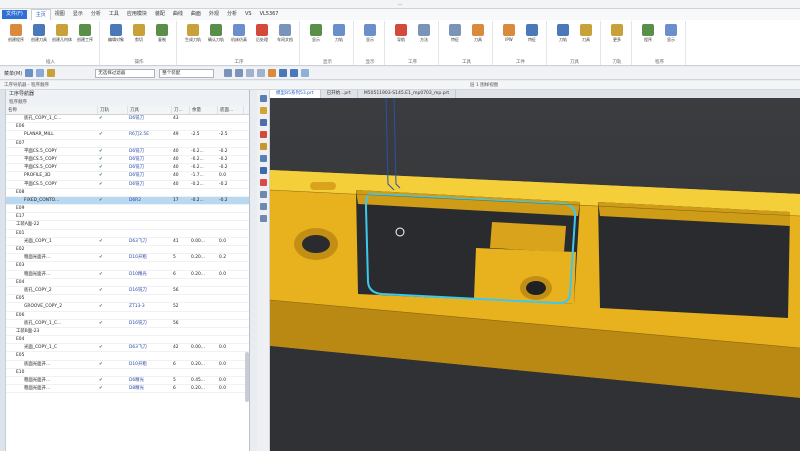 This screenshot has width=800, height=451. Describe the element at coordinates (263, 206) in the screenshot. I see `note-icon` at that location.